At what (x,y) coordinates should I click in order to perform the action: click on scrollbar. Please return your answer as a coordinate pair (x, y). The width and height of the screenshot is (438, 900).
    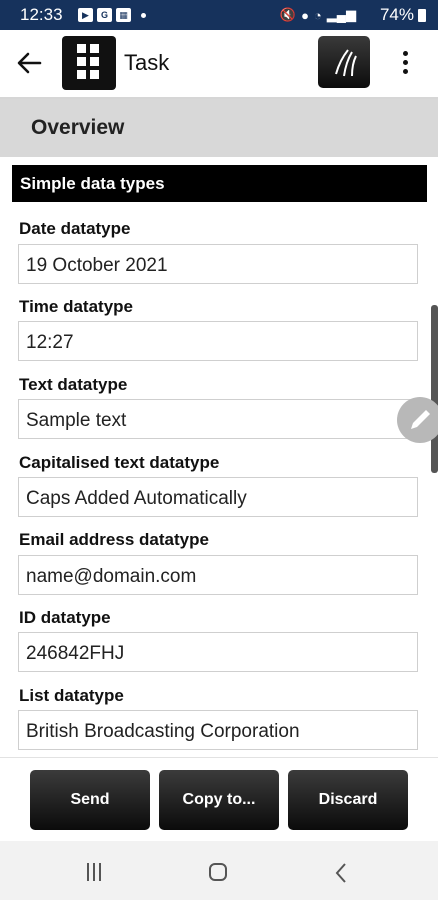
    Looking at the image, I should click on (434, 389).